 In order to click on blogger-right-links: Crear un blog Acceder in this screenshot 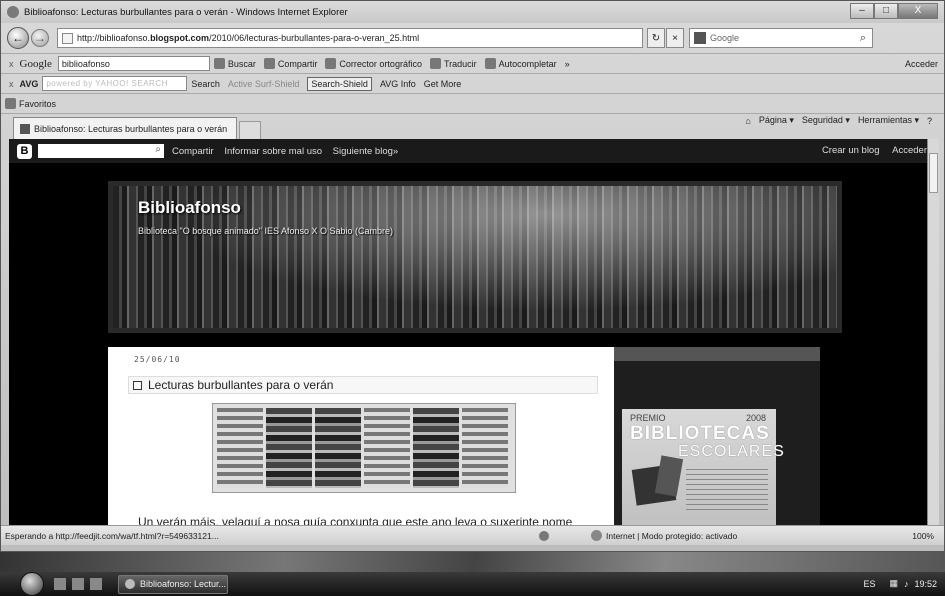, I will do `click(869, 150)`.